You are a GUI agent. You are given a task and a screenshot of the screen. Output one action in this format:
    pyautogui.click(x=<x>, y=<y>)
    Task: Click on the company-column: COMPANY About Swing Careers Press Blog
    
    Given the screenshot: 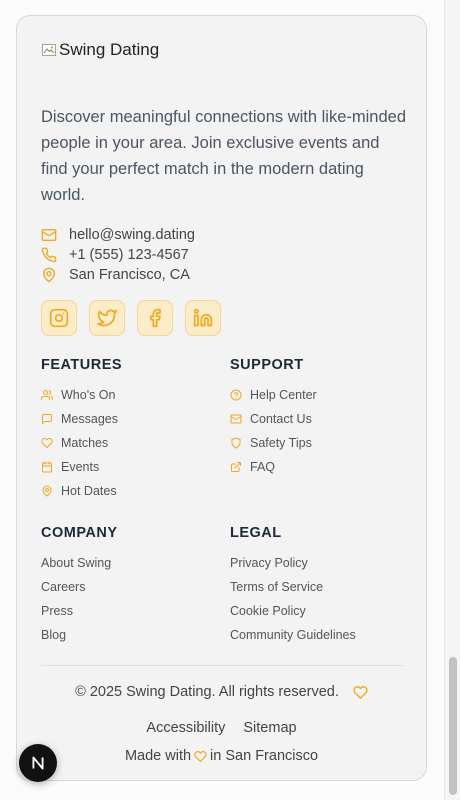 What is the action you would take?
    pyautogui.click(x=79, y=586)
    